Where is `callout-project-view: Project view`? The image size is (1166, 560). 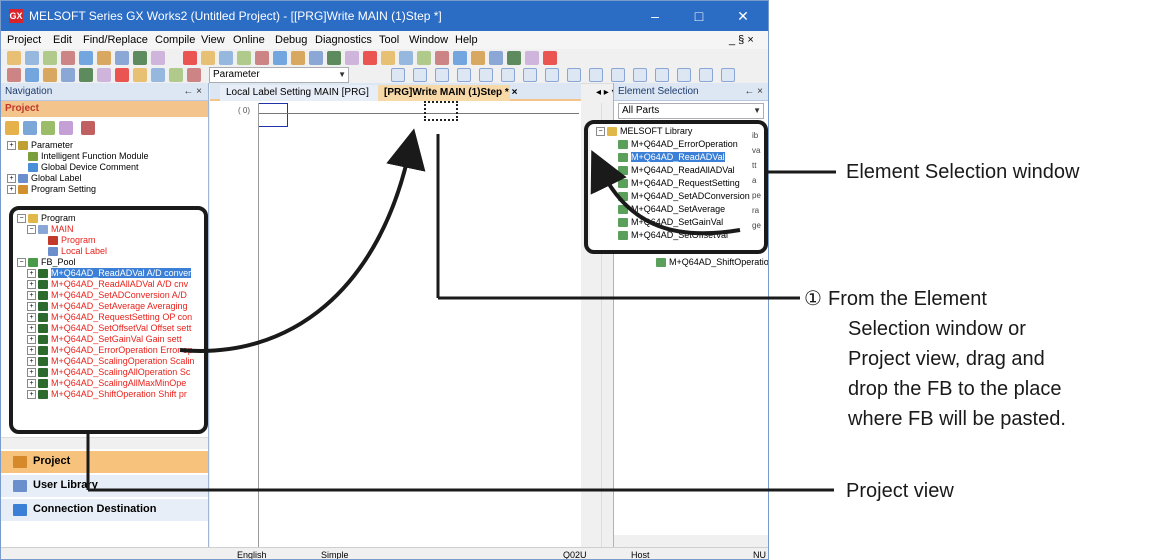
callout-project-view: Project view is located at coordinates (900, 491).